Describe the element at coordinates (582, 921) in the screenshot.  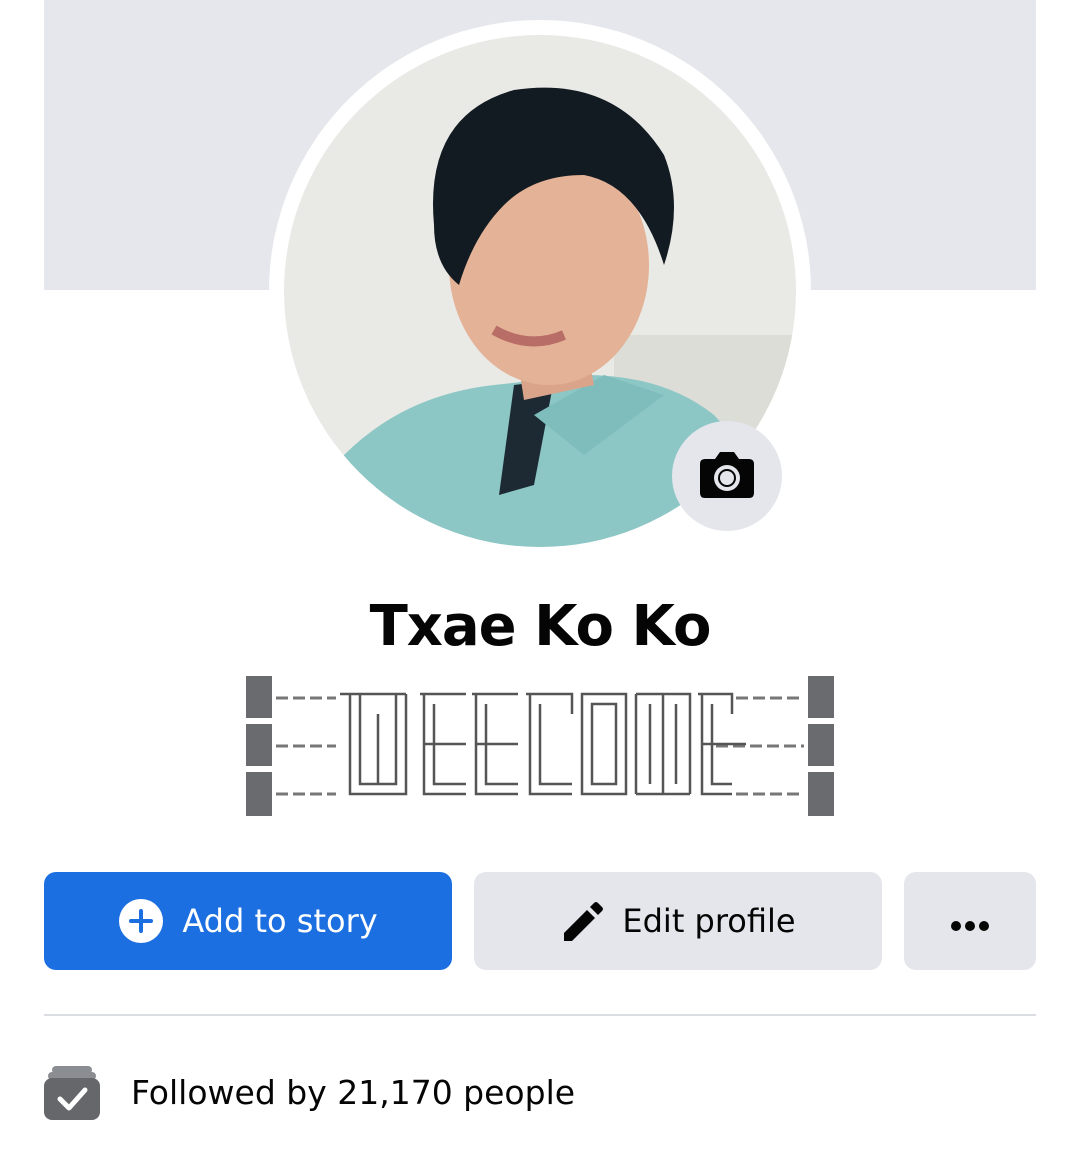
I see `pencil-icon` at that location.